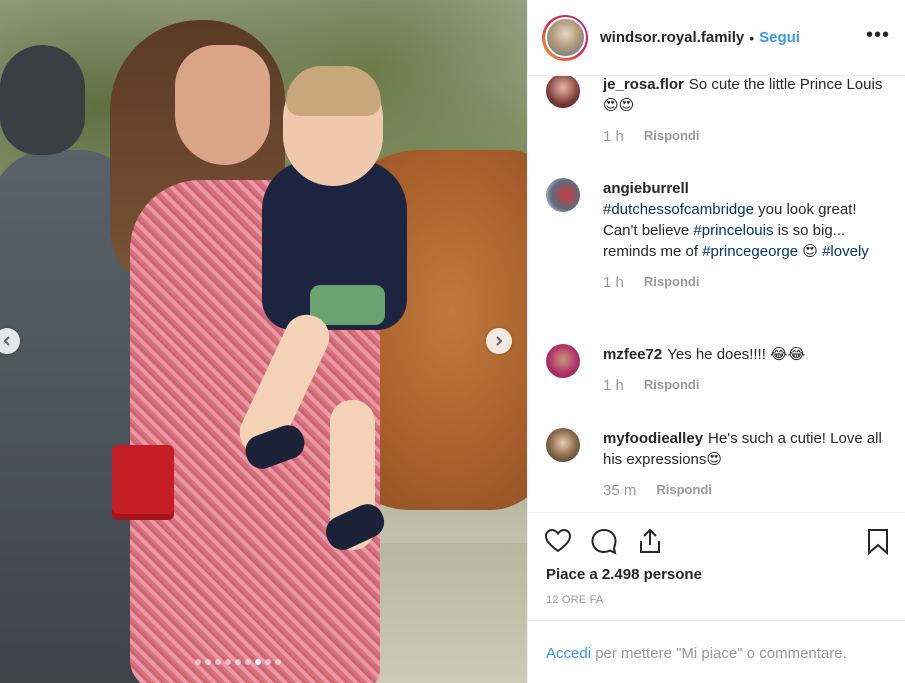 The image size is (905, 683). What do you see at coordinates (632, 354) in the screenshot?
I see `comment-username: mzfee72` at bounding box center [632, 354].